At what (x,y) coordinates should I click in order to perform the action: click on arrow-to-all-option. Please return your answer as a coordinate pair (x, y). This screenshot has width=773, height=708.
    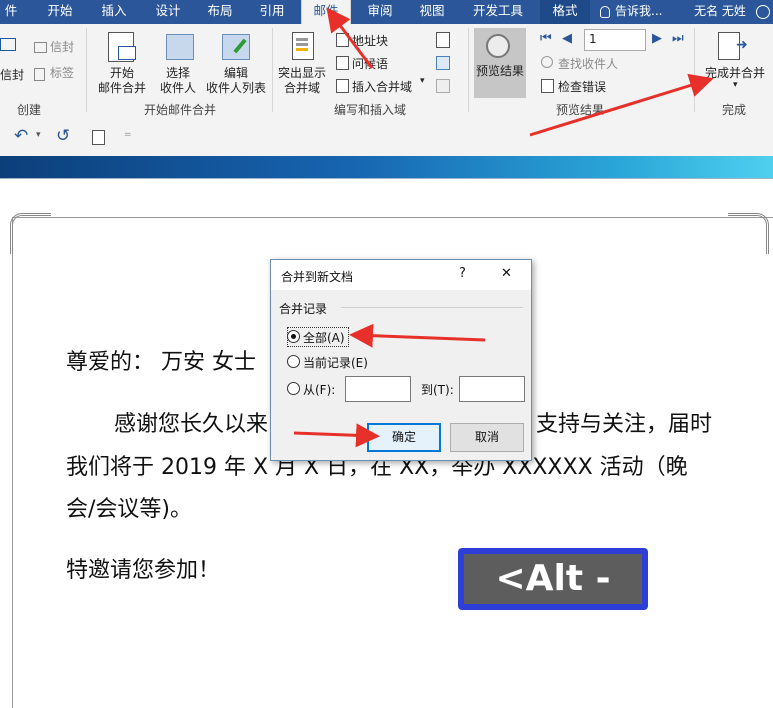
    Looking at the image, I should click on (417, 335).